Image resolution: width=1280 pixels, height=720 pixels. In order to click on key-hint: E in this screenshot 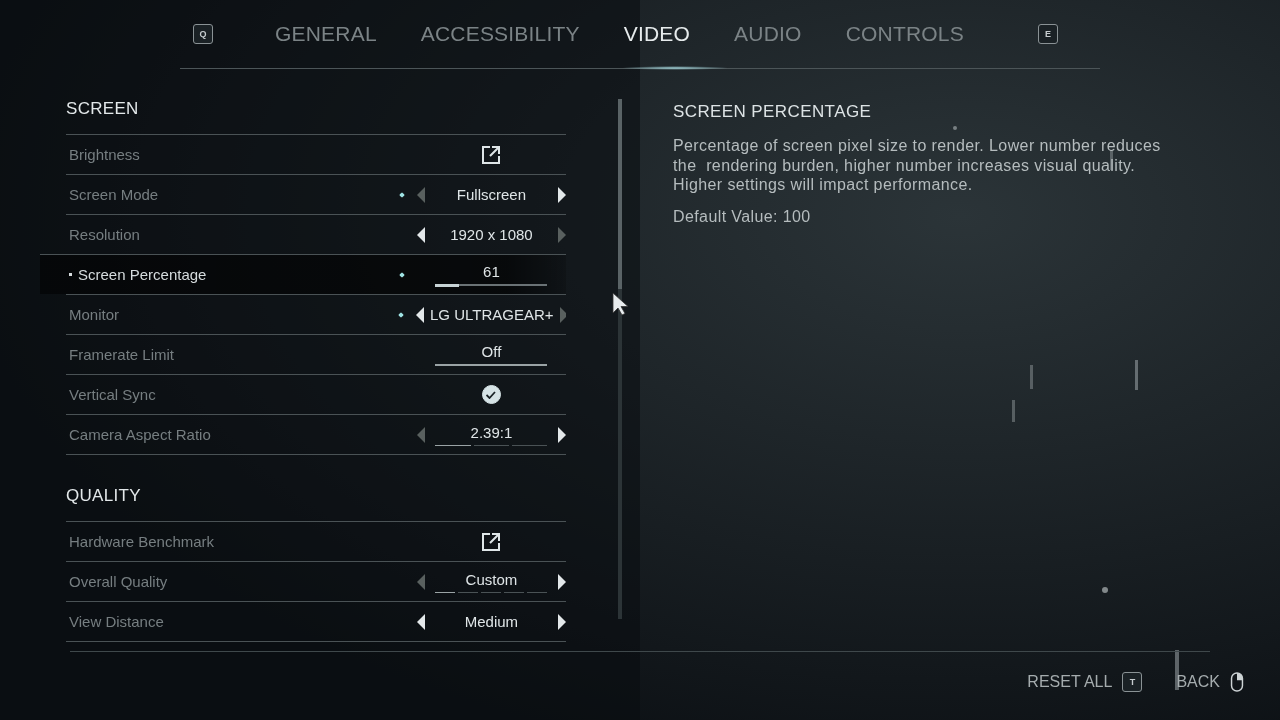, I will do `click(1047, 34)`.